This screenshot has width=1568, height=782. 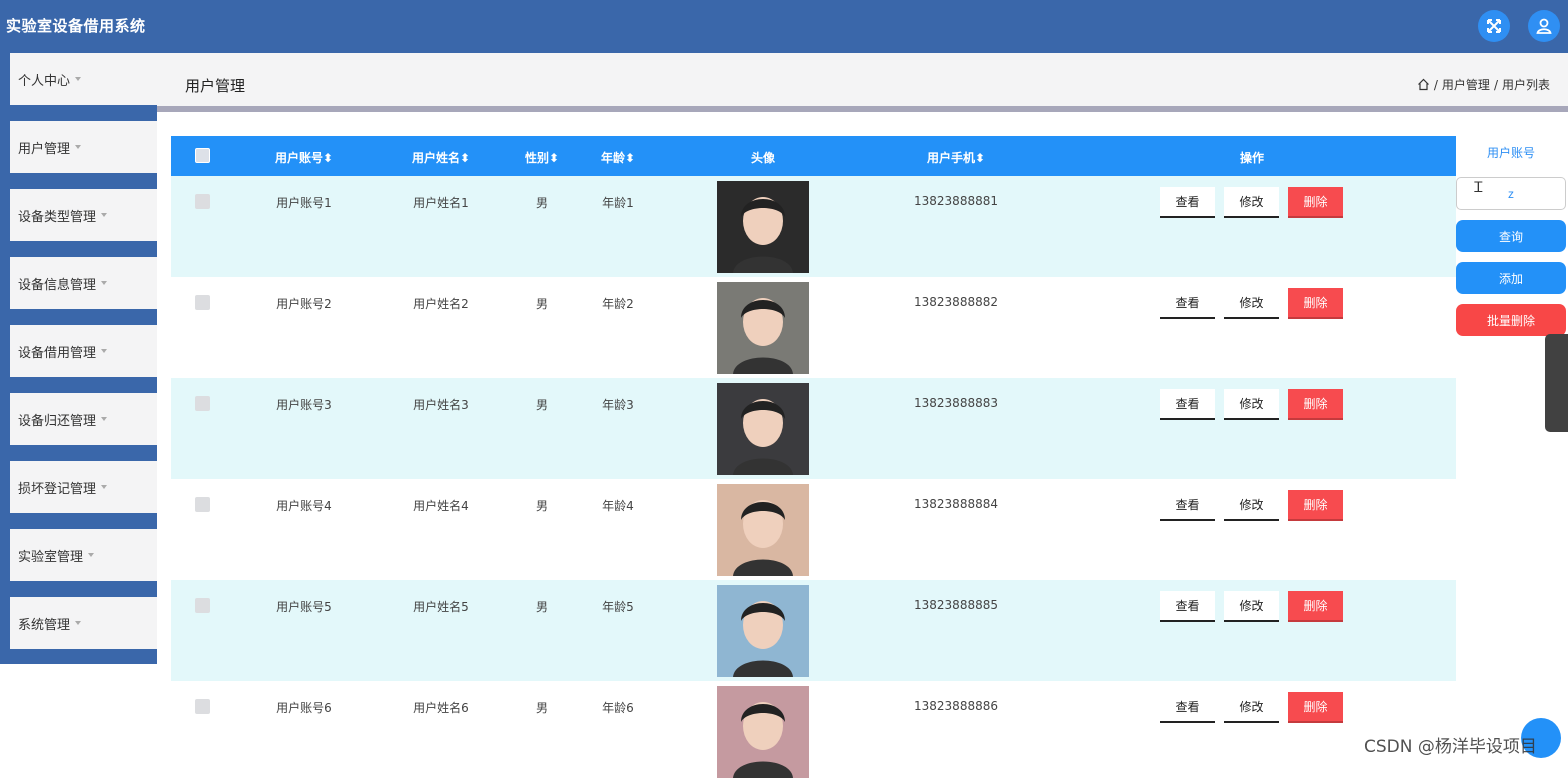 What do you see at coordinates (1494, 26) in the screenshot?
I see `fullscreen-button` at bounding box center [1494, 26].